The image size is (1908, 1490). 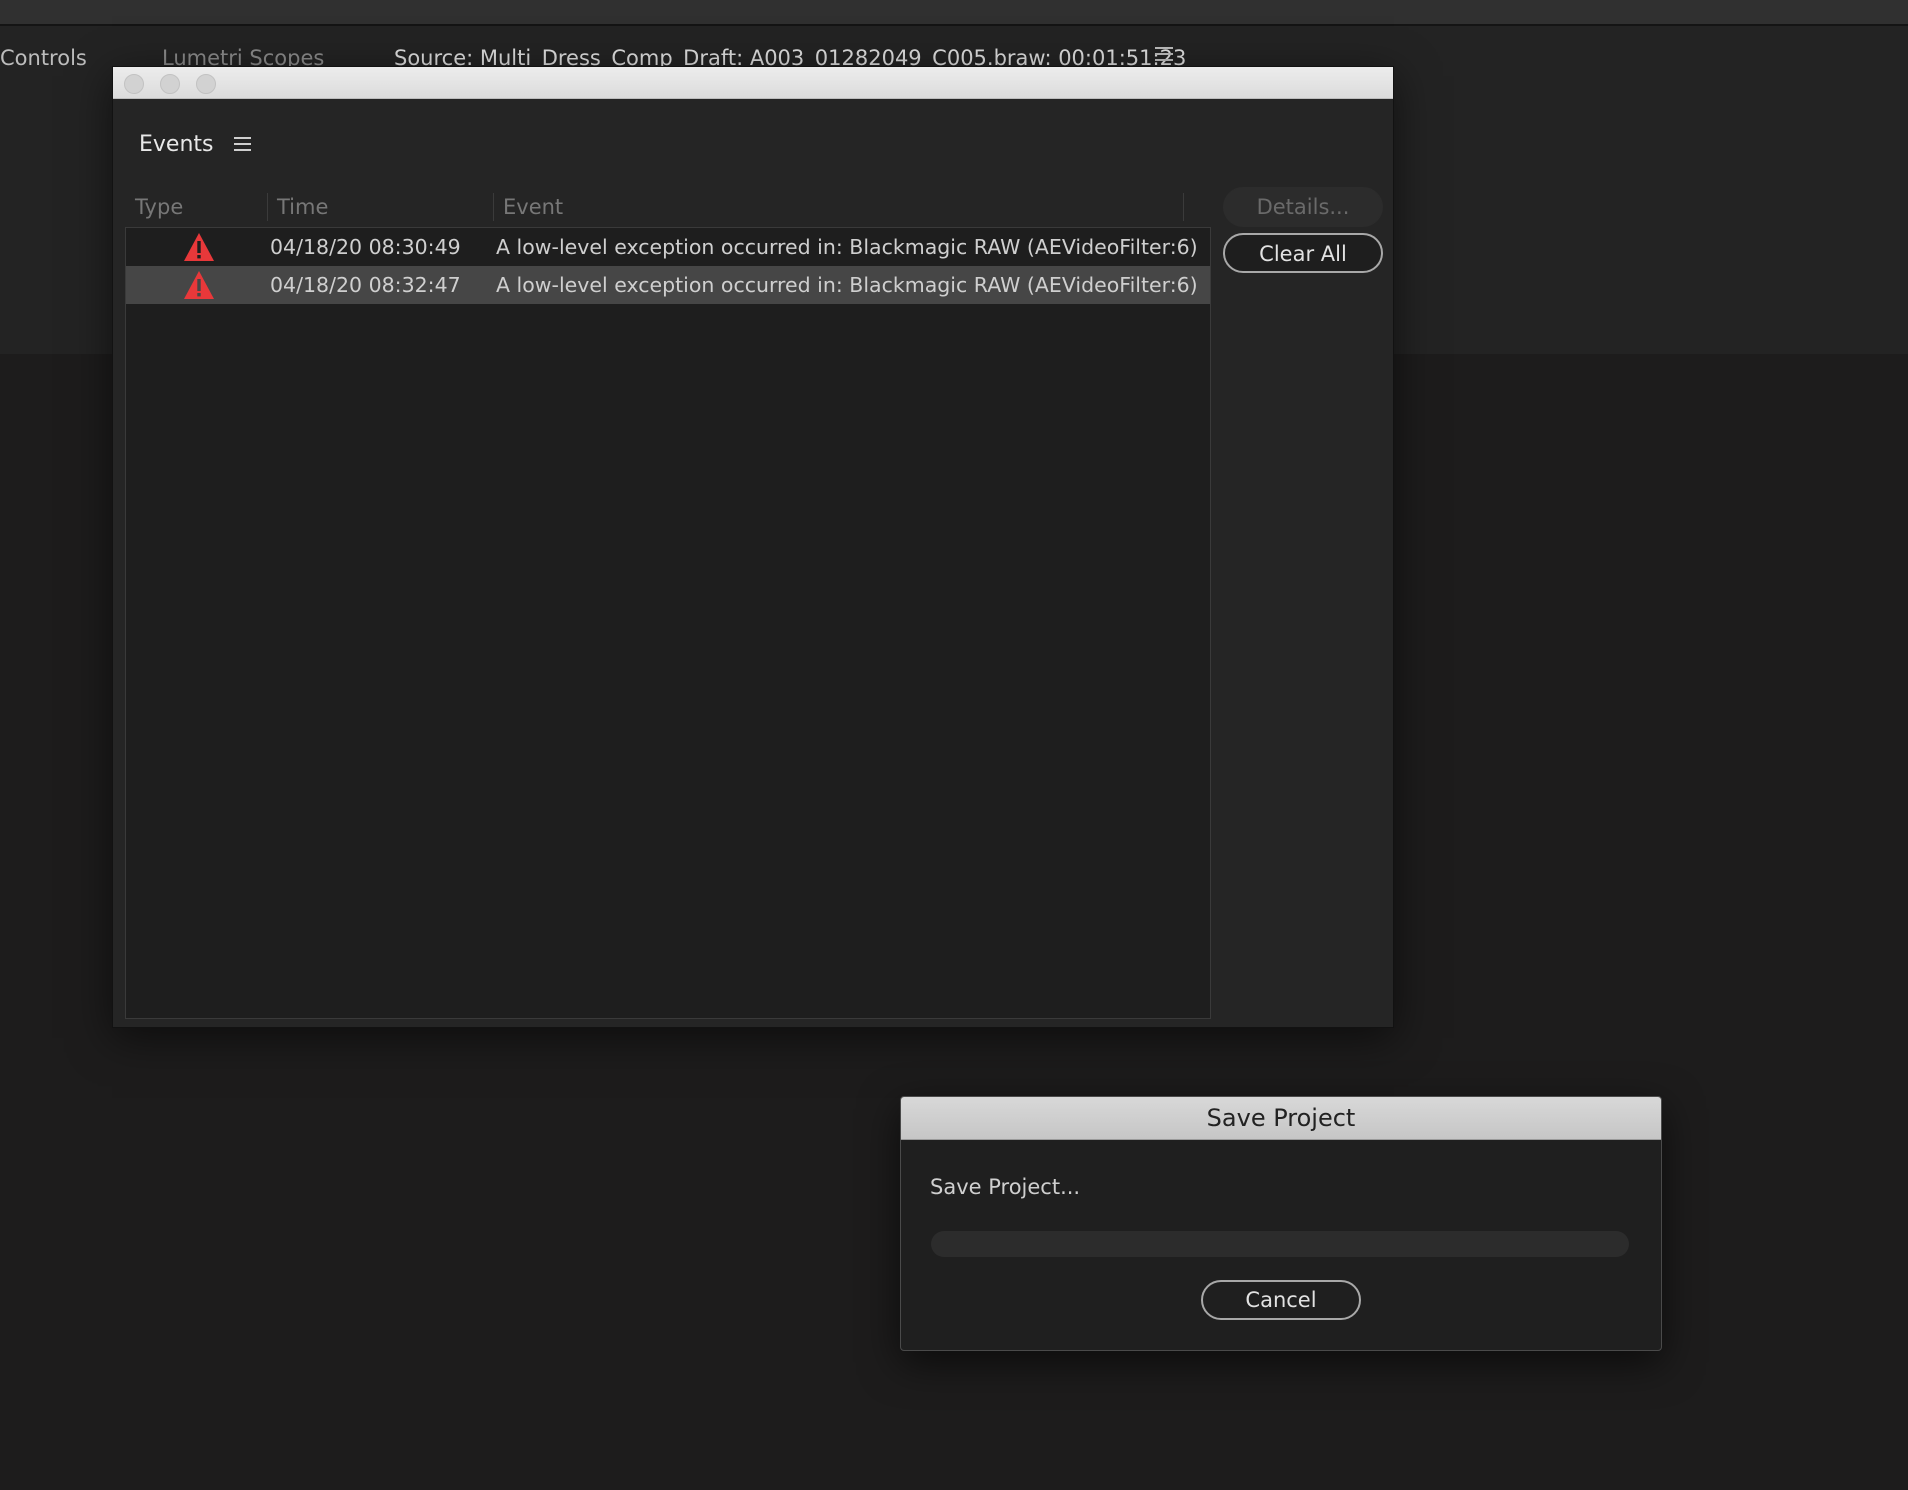 I want to click on zoom-window-button, so click(x=206, y=84).